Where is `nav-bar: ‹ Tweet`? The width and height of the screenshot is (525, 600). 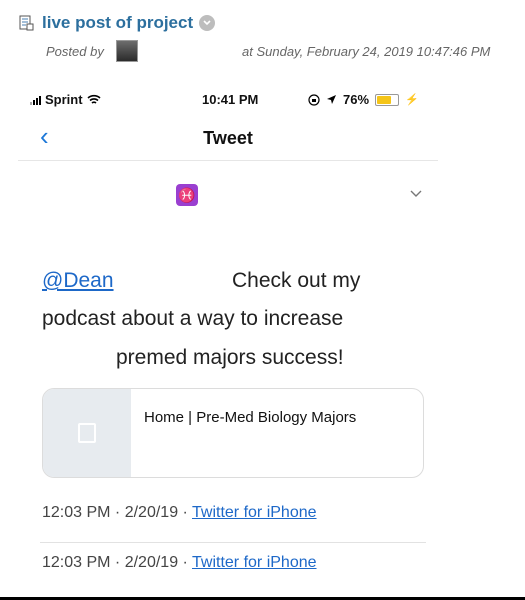 nav-bar: ‹ Tweet is located at coordinates (228, 138).